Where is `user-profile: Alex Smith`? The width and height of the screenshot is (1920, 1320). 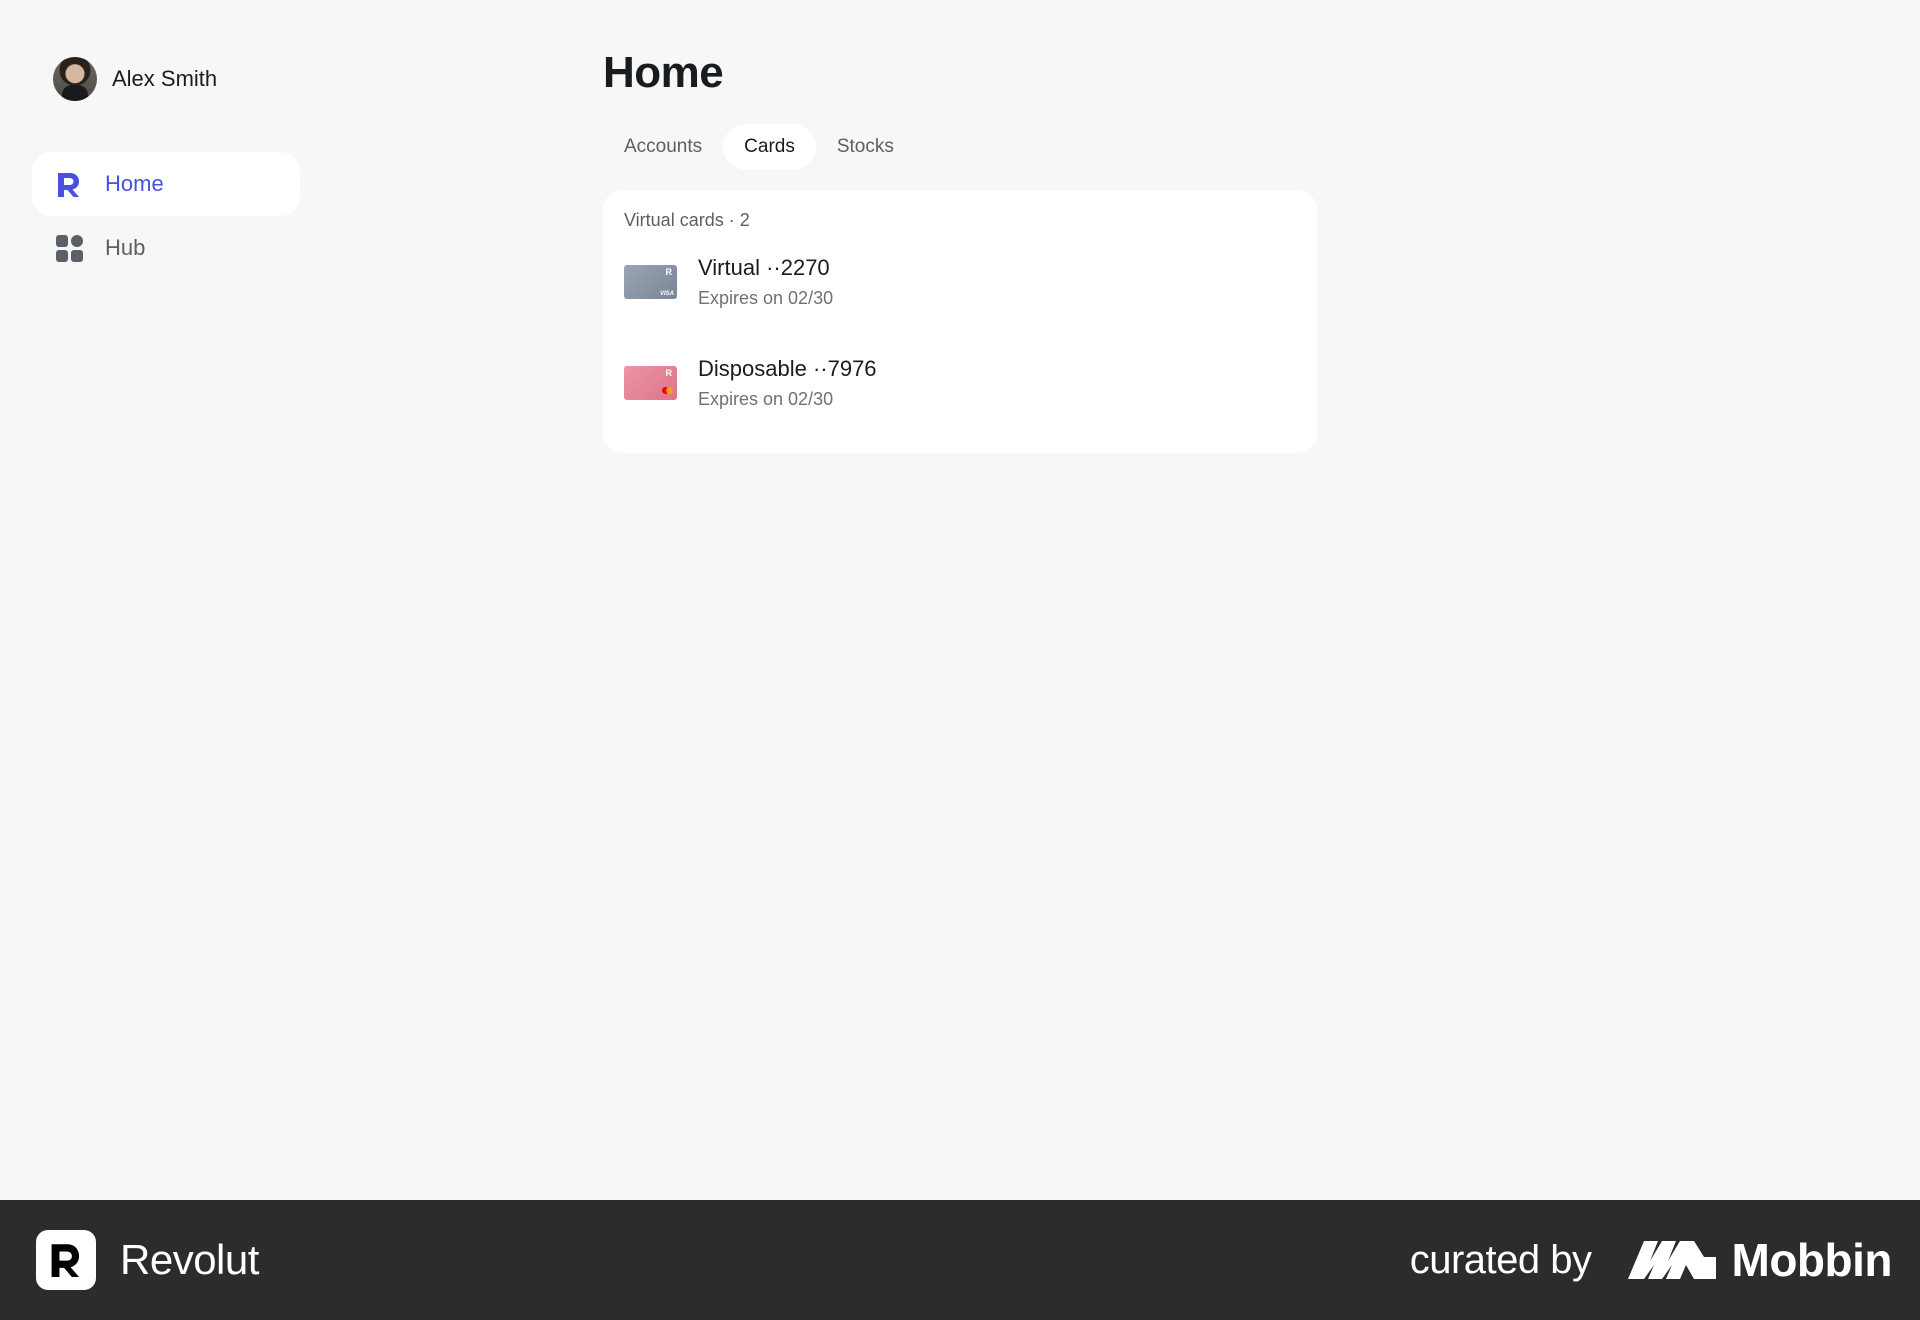 user-profile: Alex Smith is located at coordinates (166, 79).